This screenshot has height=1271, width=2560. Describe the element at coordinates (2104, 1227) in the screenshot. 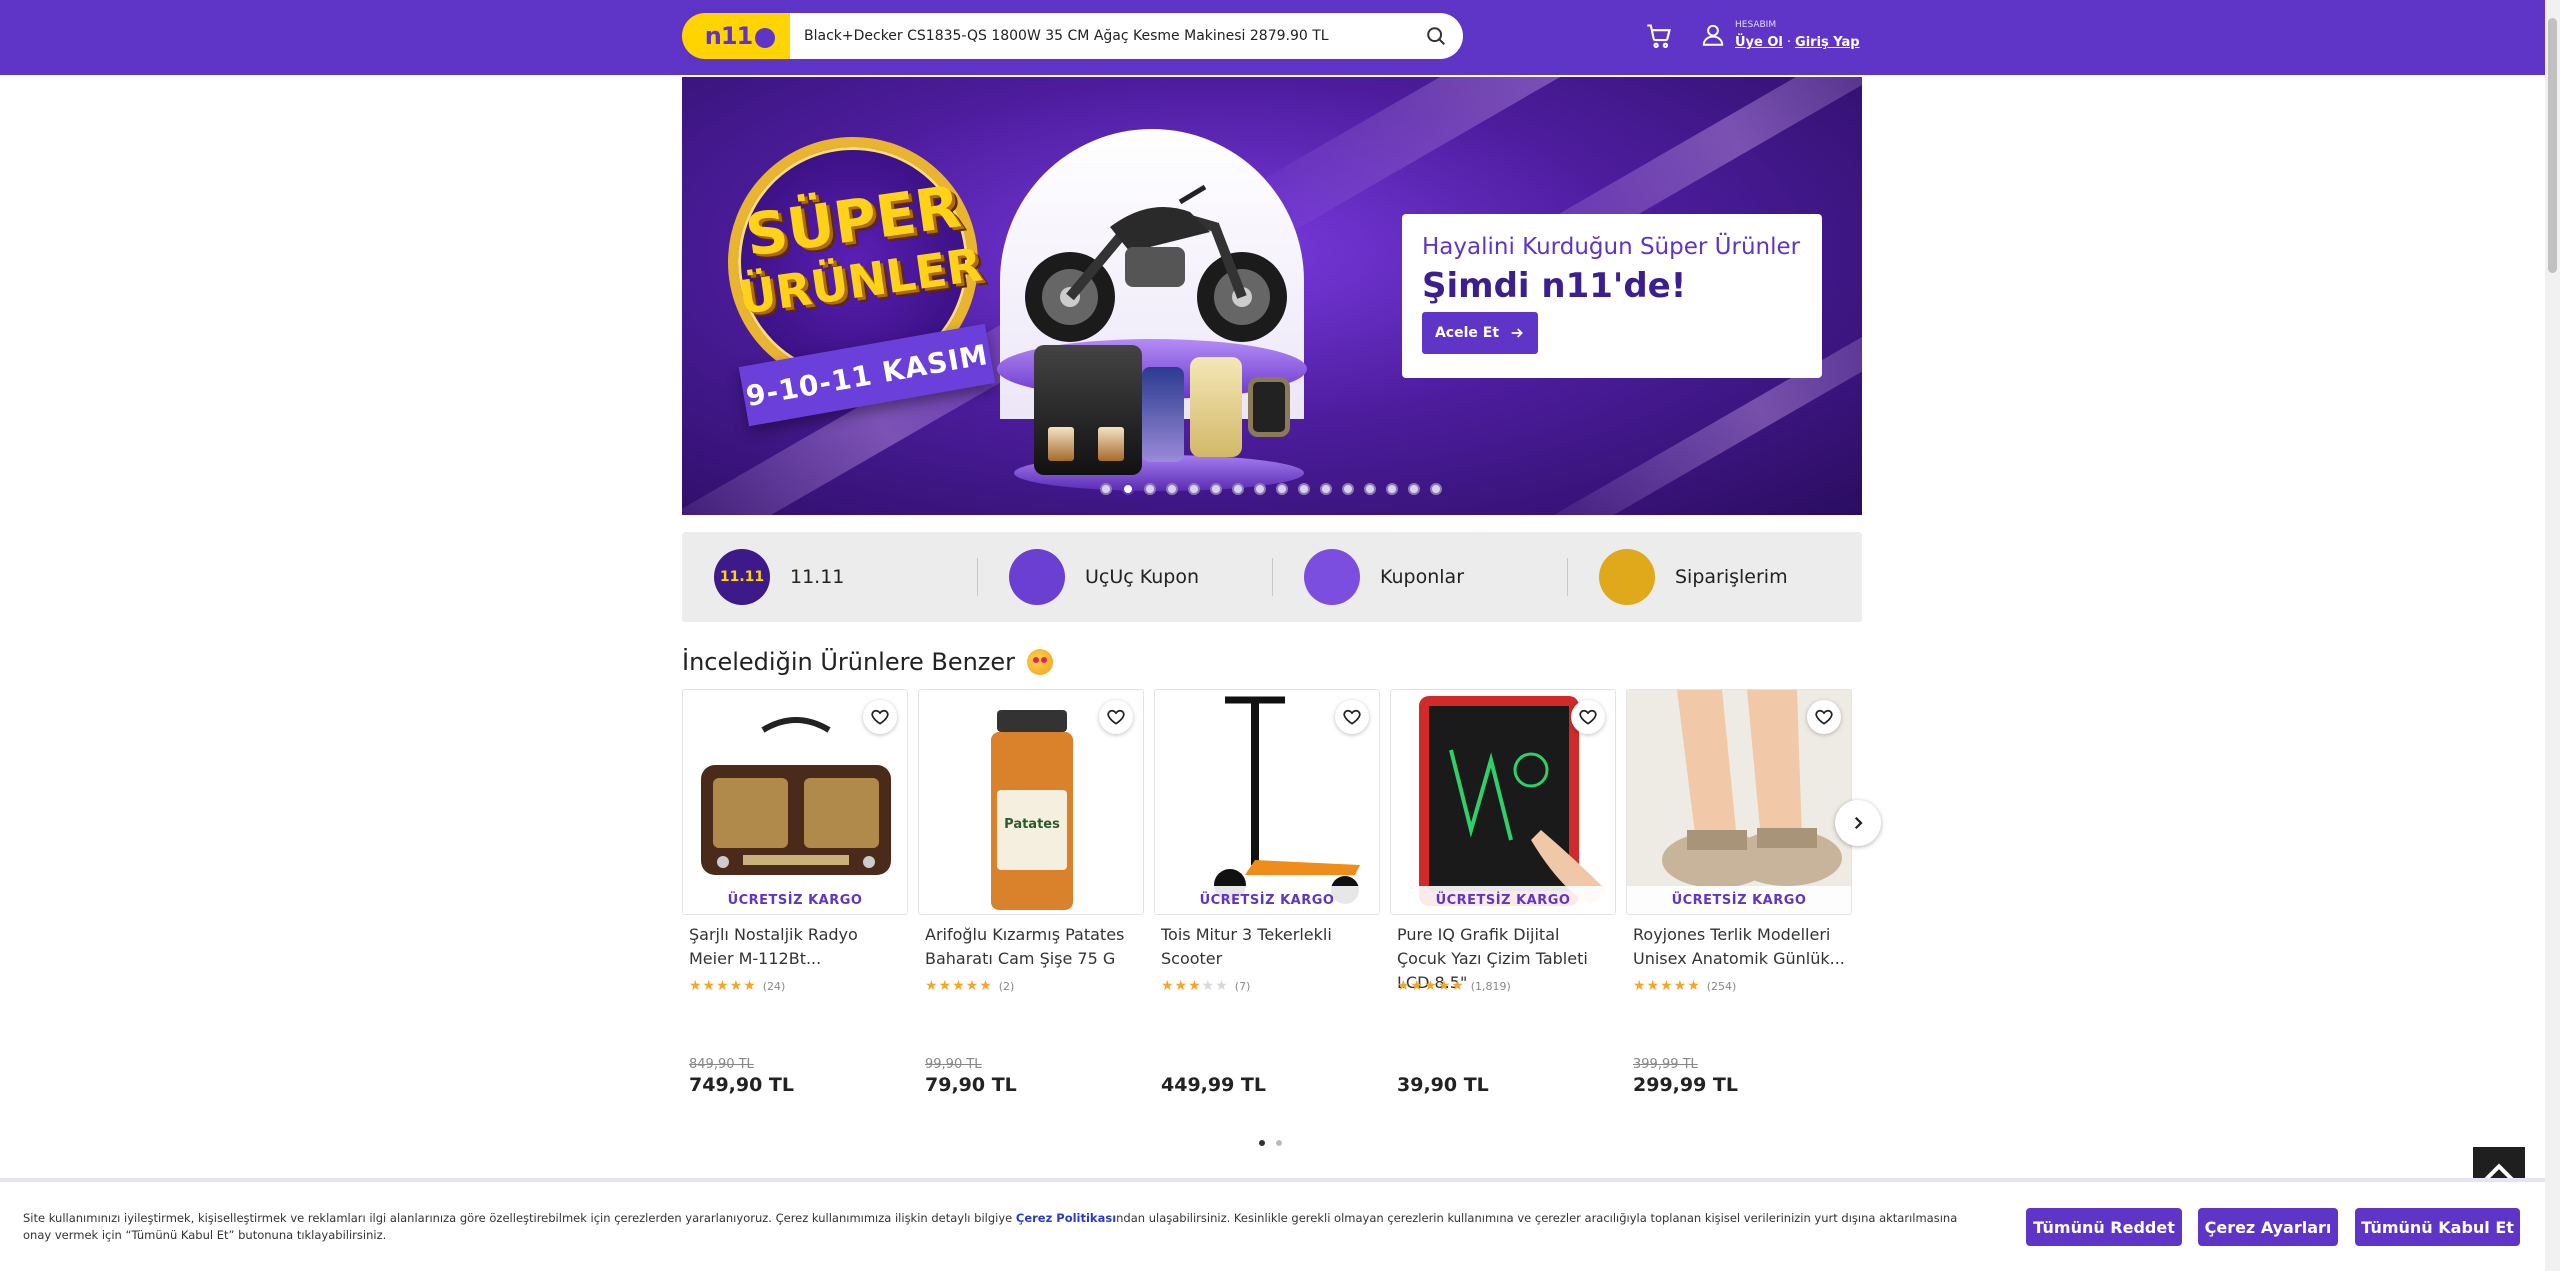

I see `reject-all-button: Tümünü Reddet` at that location.